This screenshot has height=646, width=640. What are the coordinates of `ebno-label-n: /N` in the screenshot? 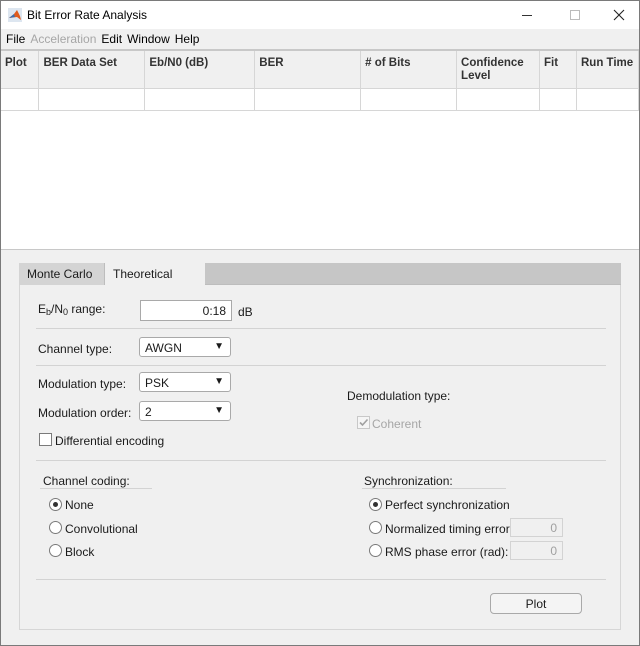 It's located at (57, 309).